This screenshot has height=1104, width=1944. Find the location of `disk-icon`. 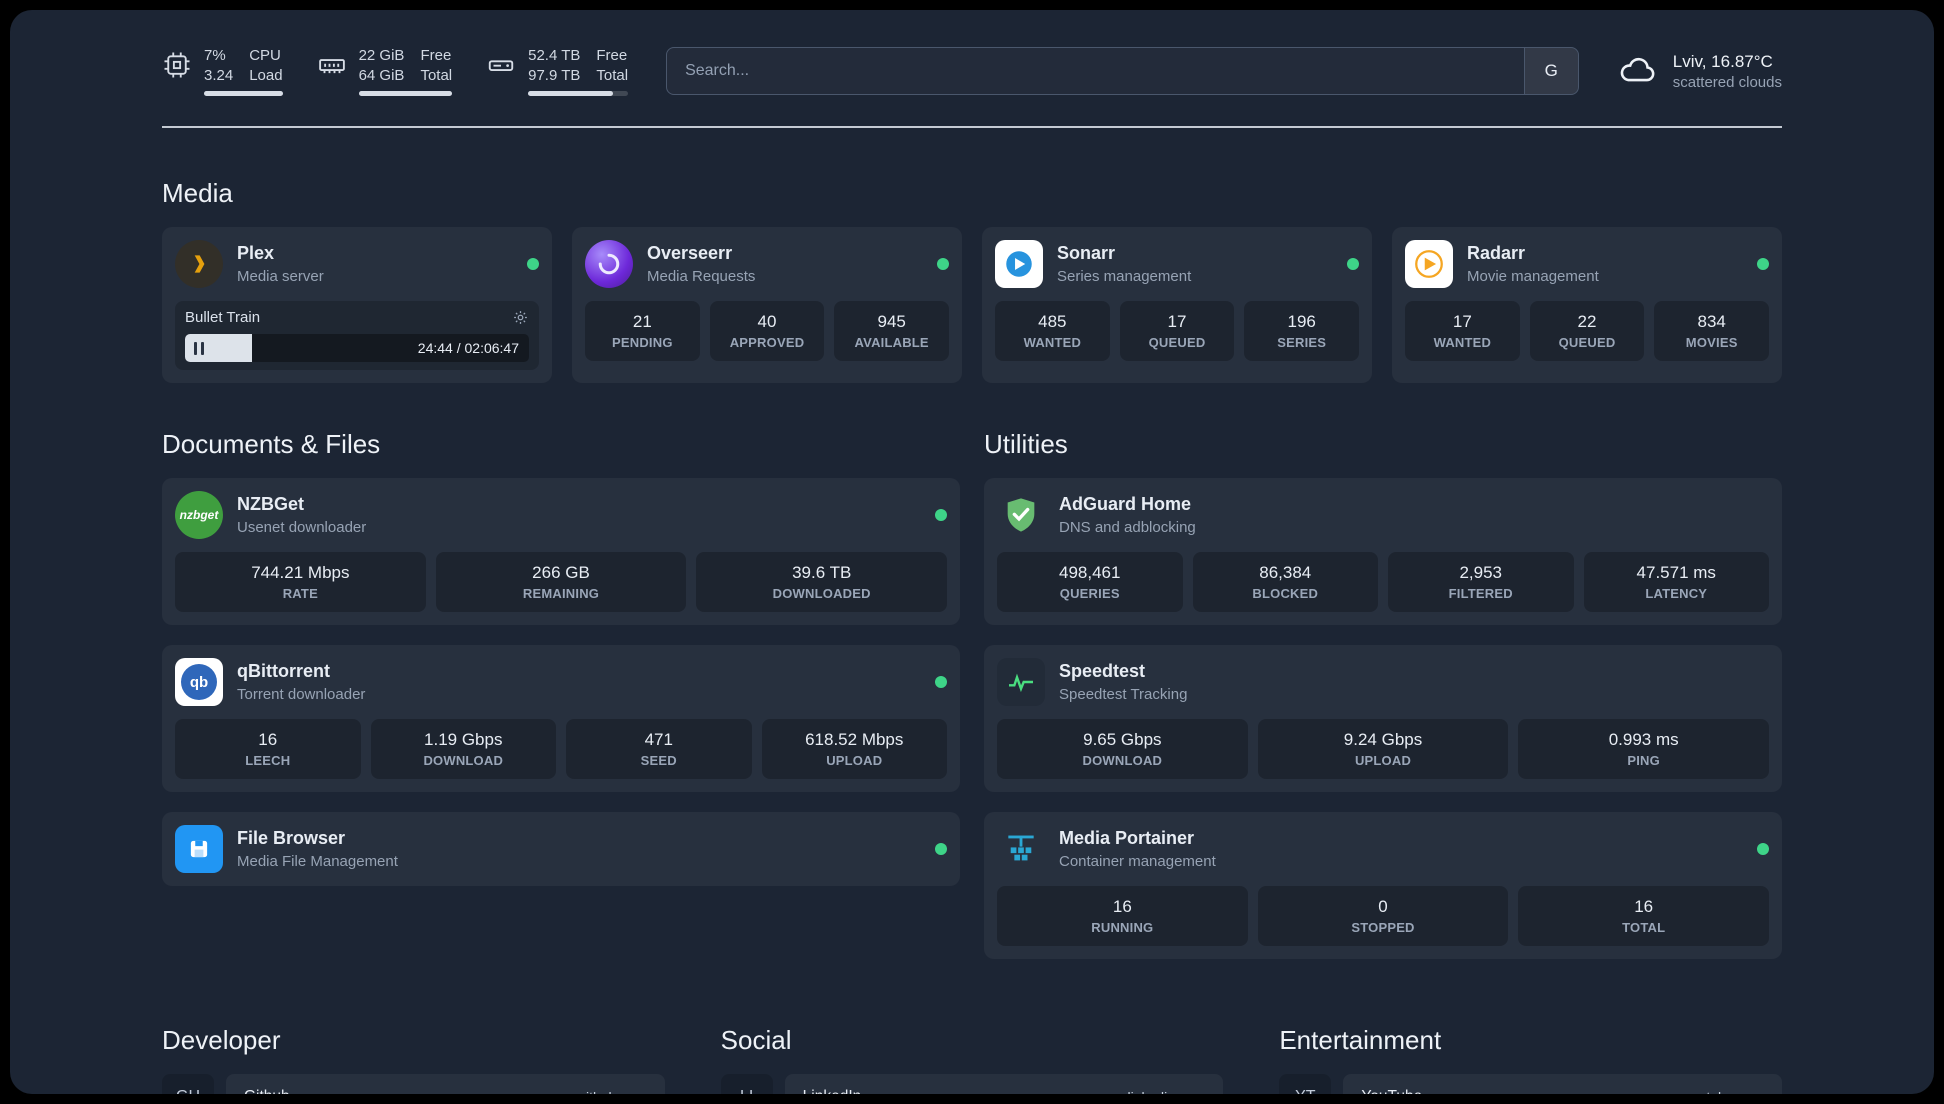

disk-icon is located at coordinates (501, 65).